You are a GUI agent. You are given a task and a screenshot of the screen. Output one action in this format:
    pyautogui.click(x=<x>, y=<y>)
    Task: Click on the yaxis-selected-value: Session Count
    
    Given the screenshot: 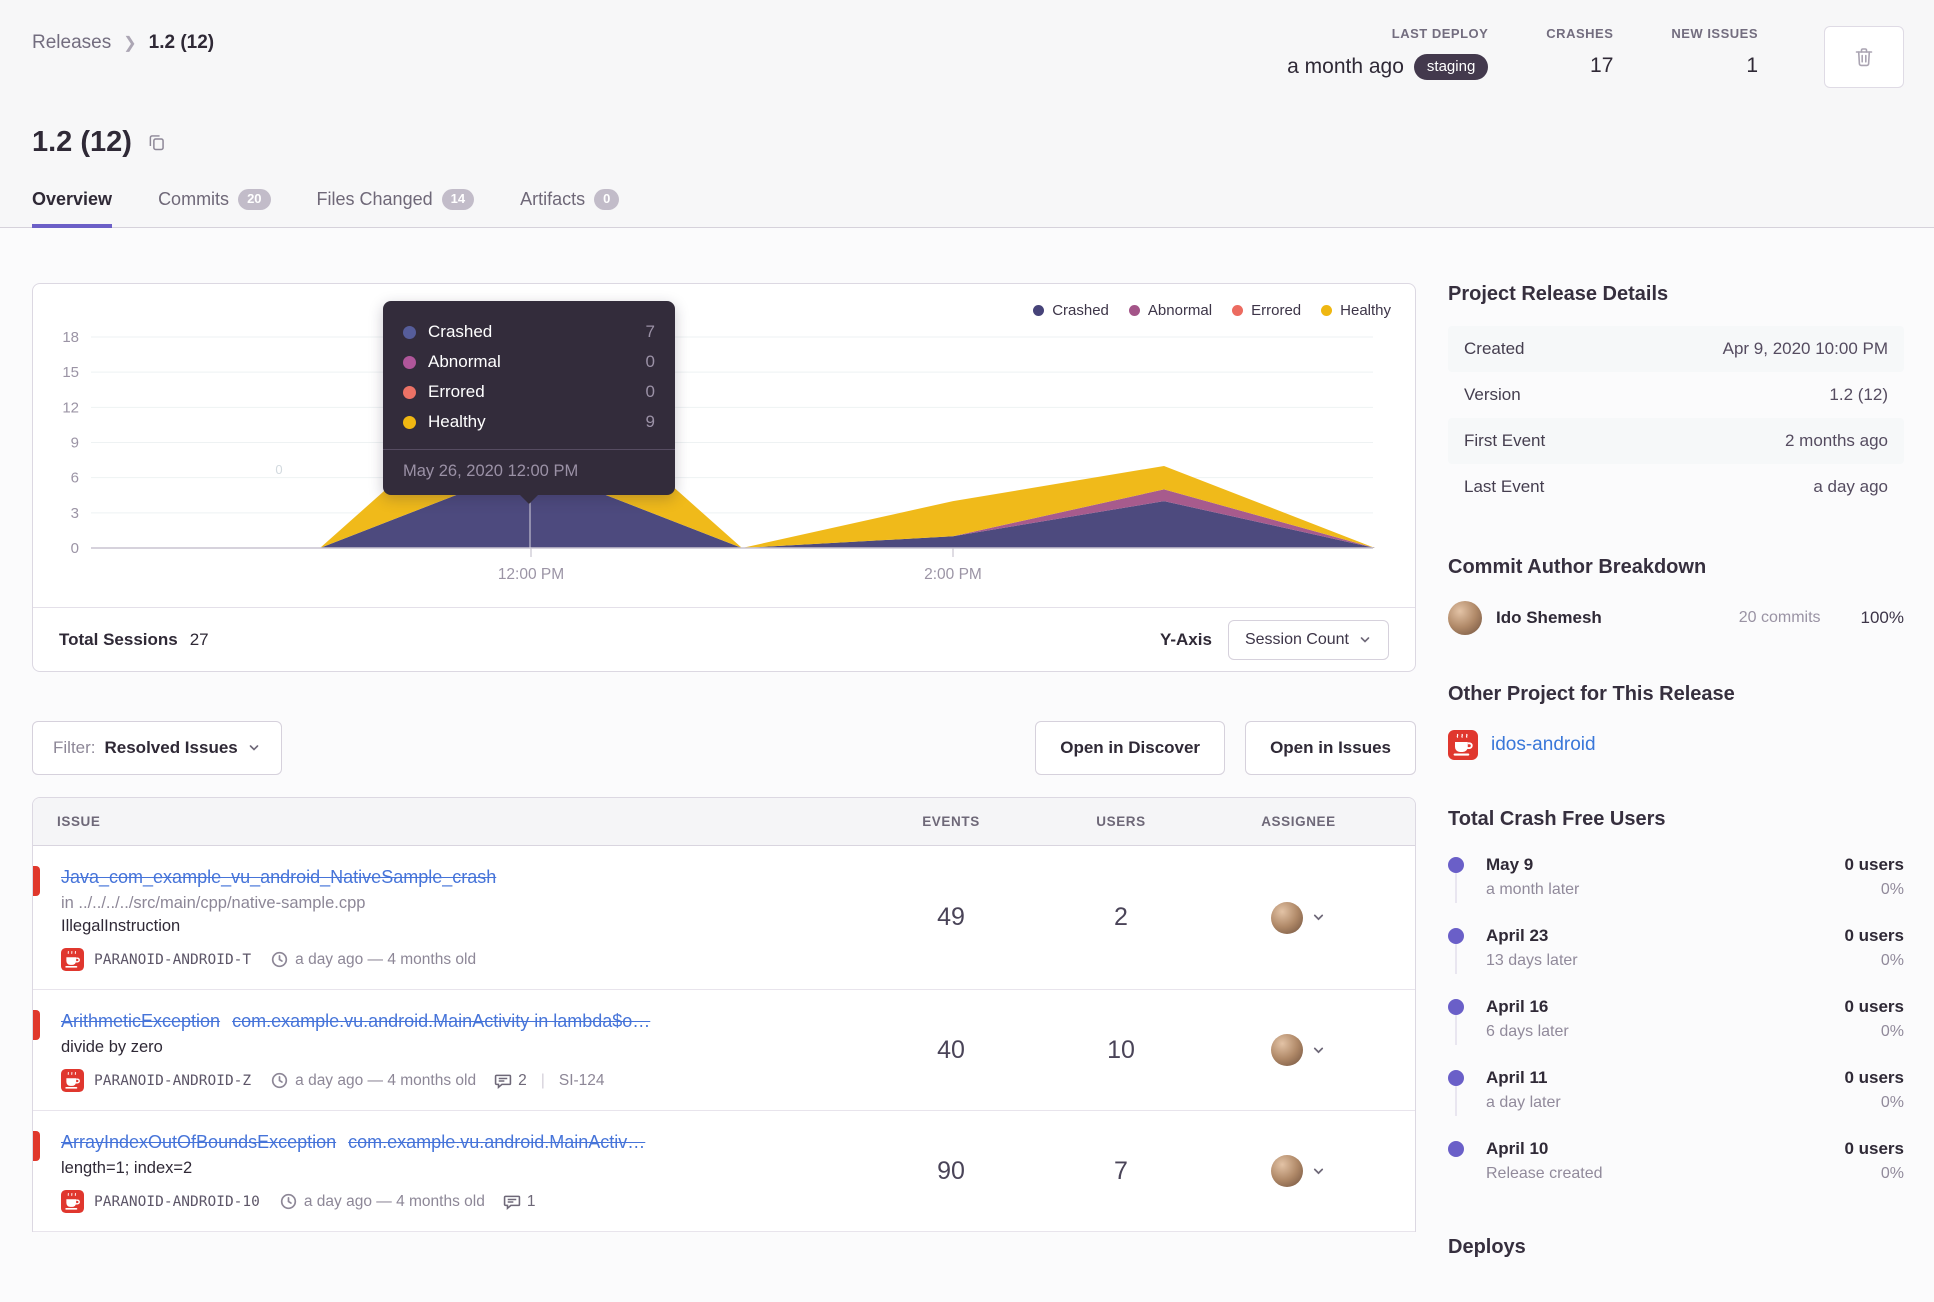 What is the action you would take?
    pyautogui.click(x=1296, y=639)
    